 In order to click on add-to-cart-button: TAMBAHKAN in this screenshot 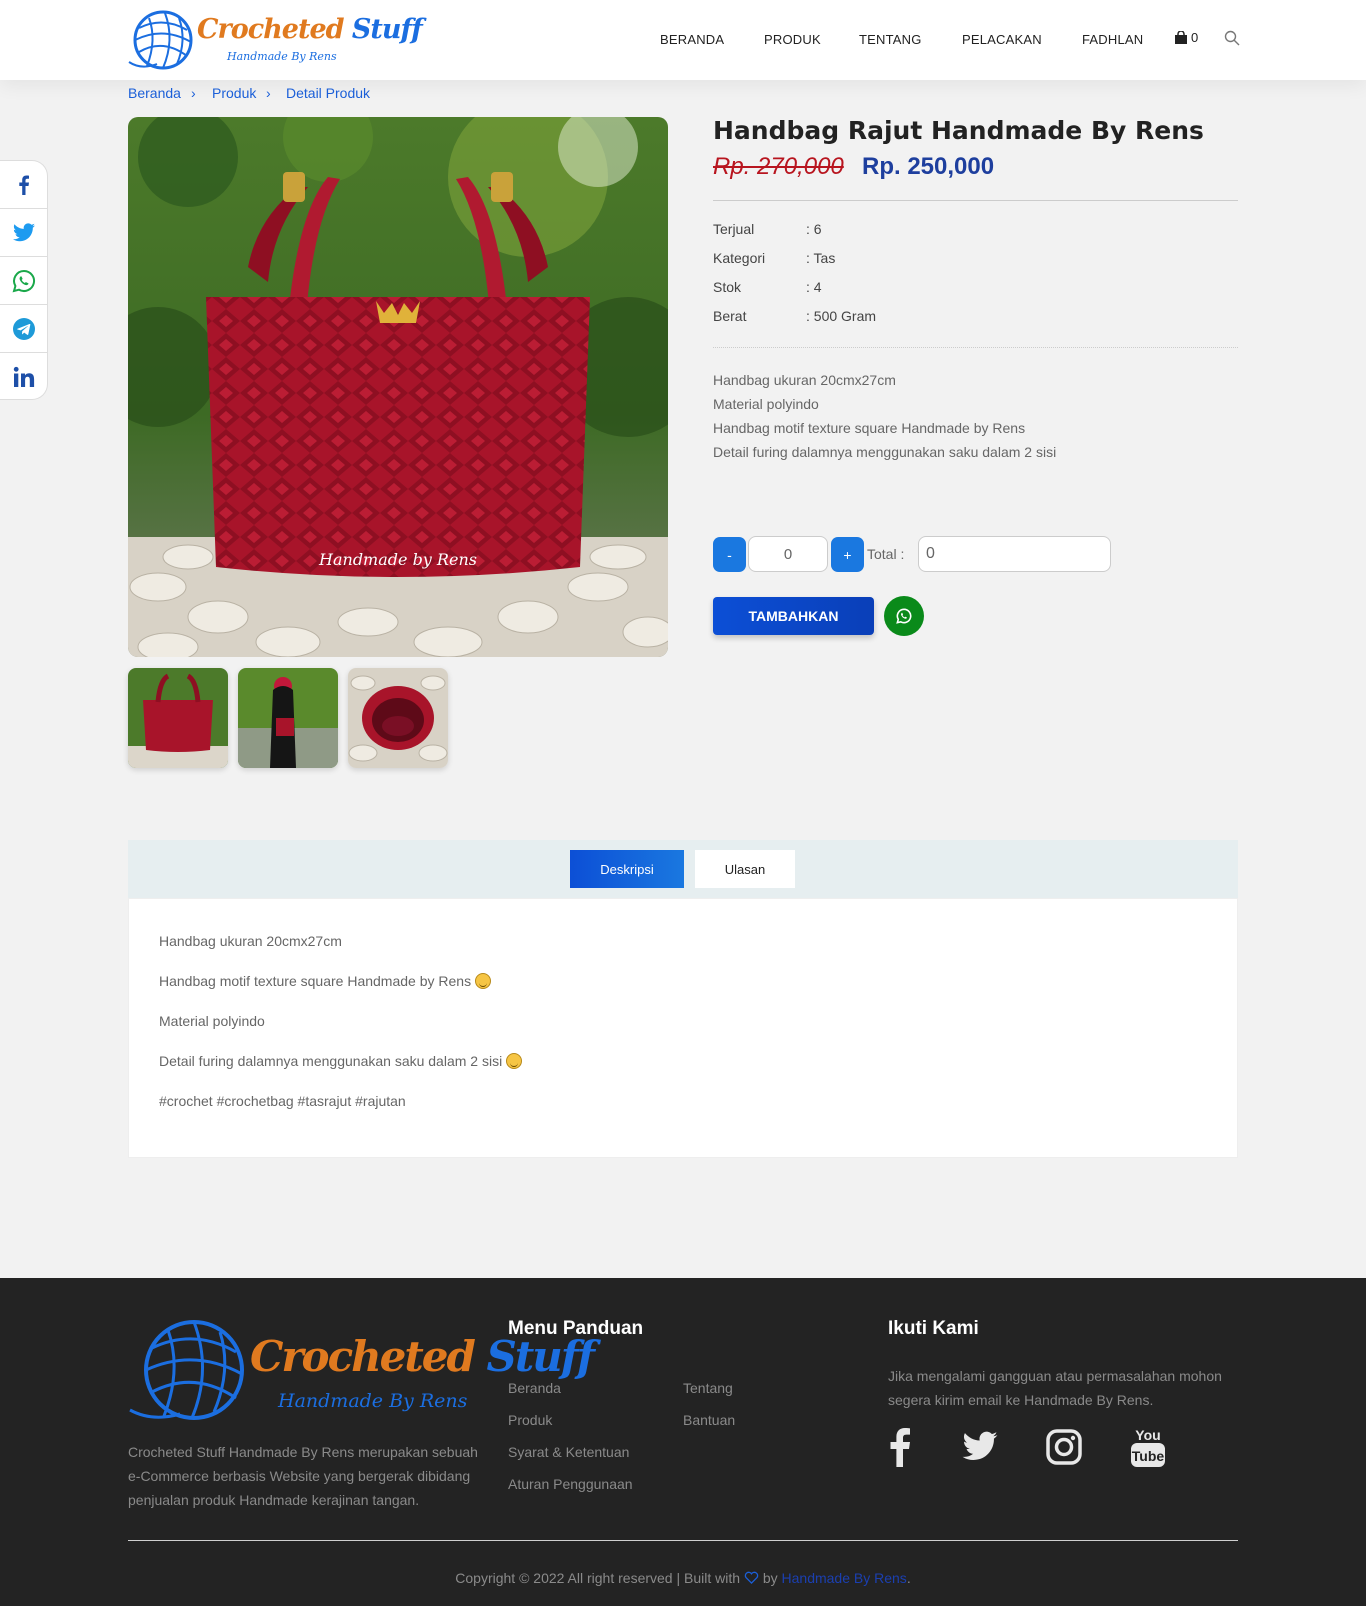, I will do `click(793, 616)`.